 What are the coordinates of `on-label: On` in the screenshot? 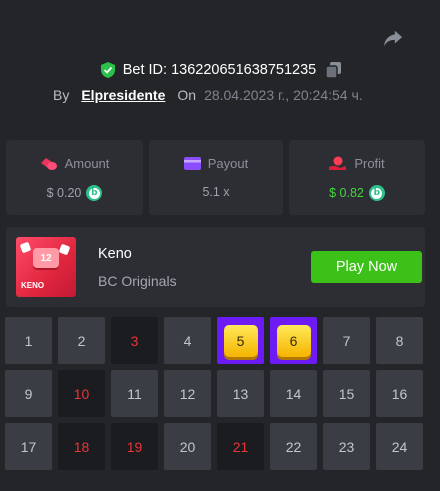 It's located at (187, 95).